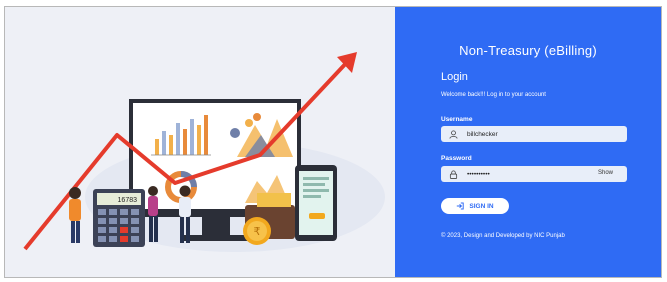 Image resolution: width=667 pixels, height=282 pixels. Describe the element at coordinates (119, 218) in the screenshot. I see `calculator-graphic: 16783` at that location.